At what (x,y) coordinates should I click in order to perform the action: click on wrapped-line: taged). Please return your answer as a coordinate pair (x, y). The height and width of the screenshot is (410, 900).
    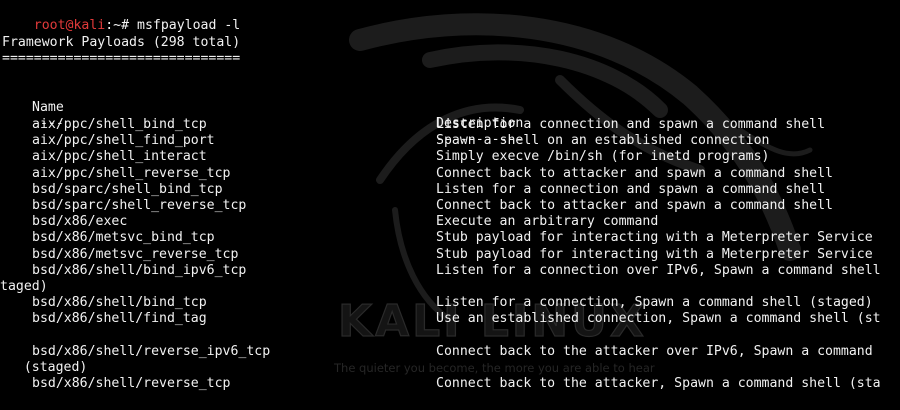
    Looking at the image, I should click on (450, 287).